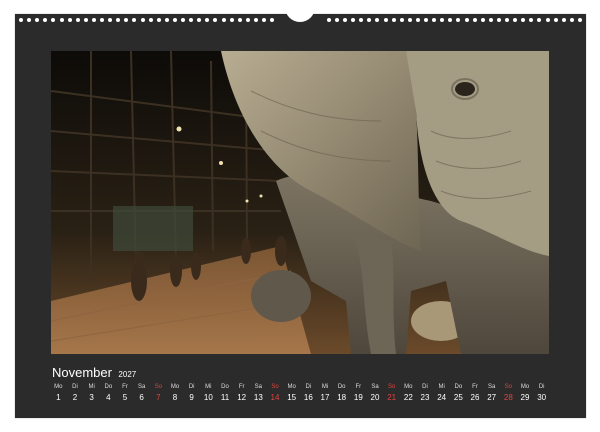 This screenshot has width=600, height=432. I want to click on day-column: Di 30, so click(542, 393).